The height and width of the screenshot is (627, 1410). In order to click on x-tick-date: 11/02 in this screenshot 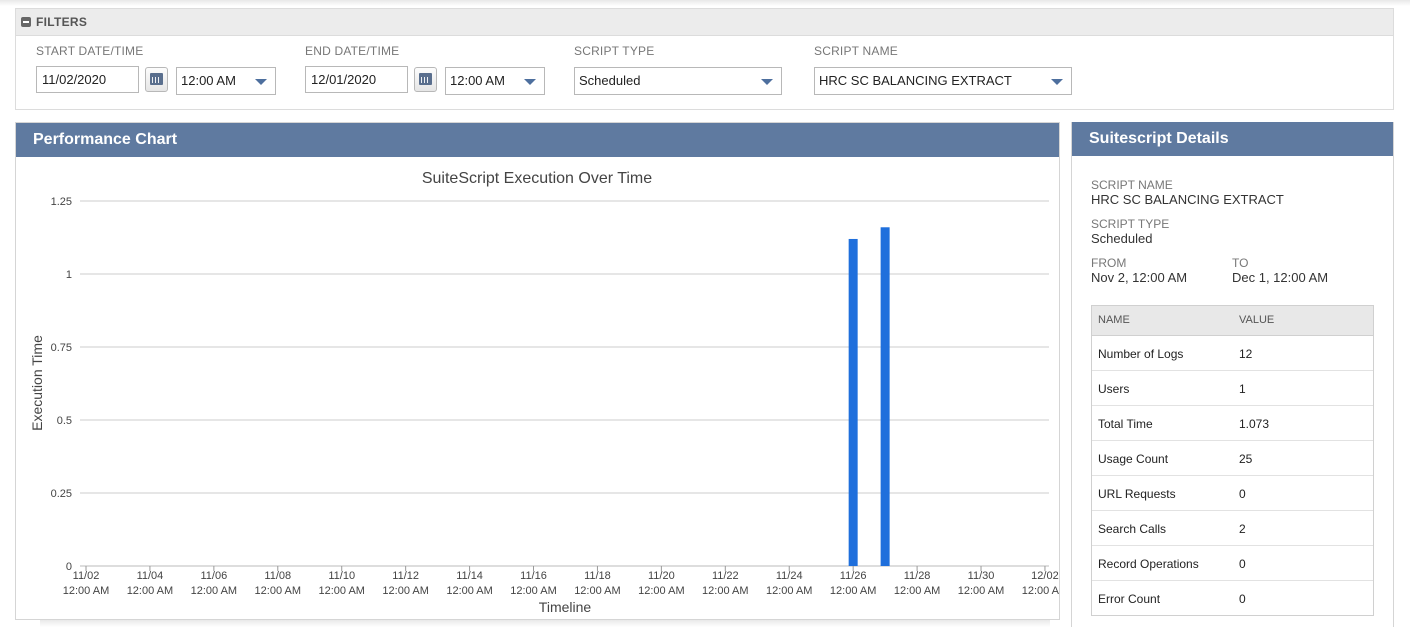, I will do `click(86, 576)`.